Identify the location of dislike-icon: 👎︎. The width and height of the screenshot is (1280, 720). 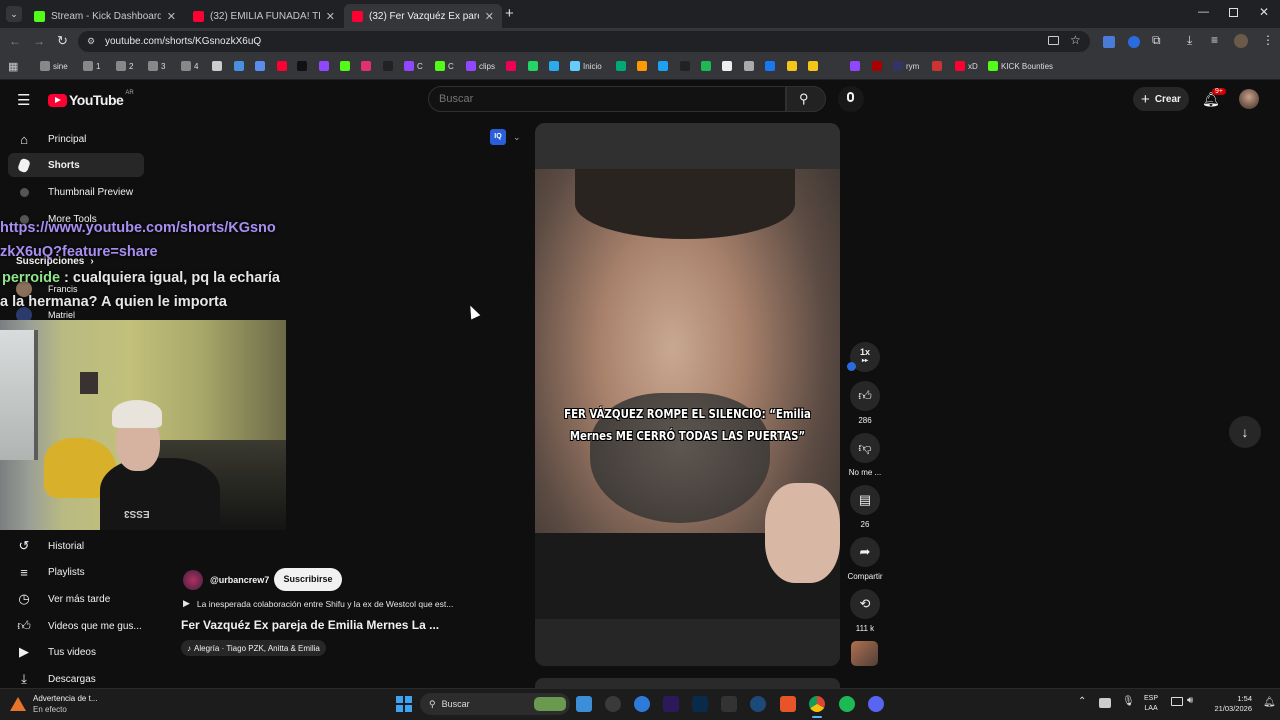
(865, 448).